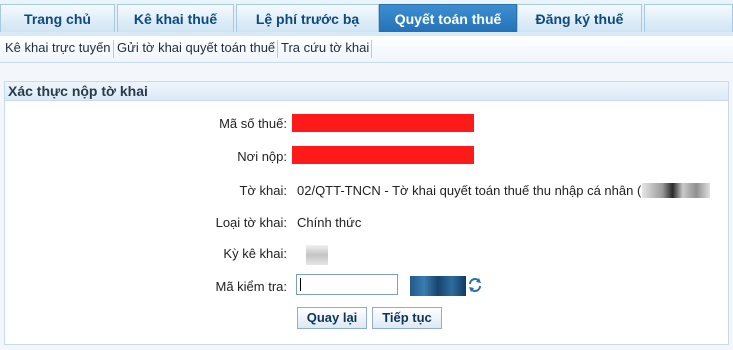 The width and height of the screenshot is (733, 350). What do you see at coordinates (58, 49) in the screenshot?
I see `submenu-ke-khai-truc-tuyen: Kê khai trực tuyến` at bounding box center [58, 49].